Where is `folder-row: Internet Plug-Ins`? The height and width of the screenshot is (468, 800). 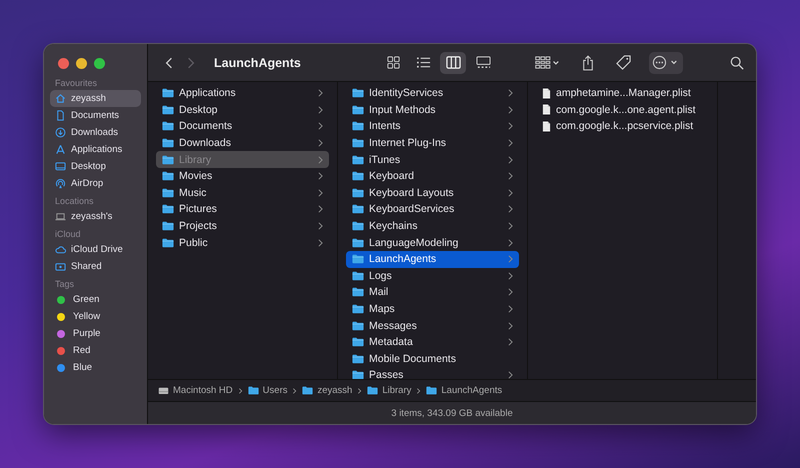 folder-row: Internet Plug-Ins is located at coordinates (432, 143).